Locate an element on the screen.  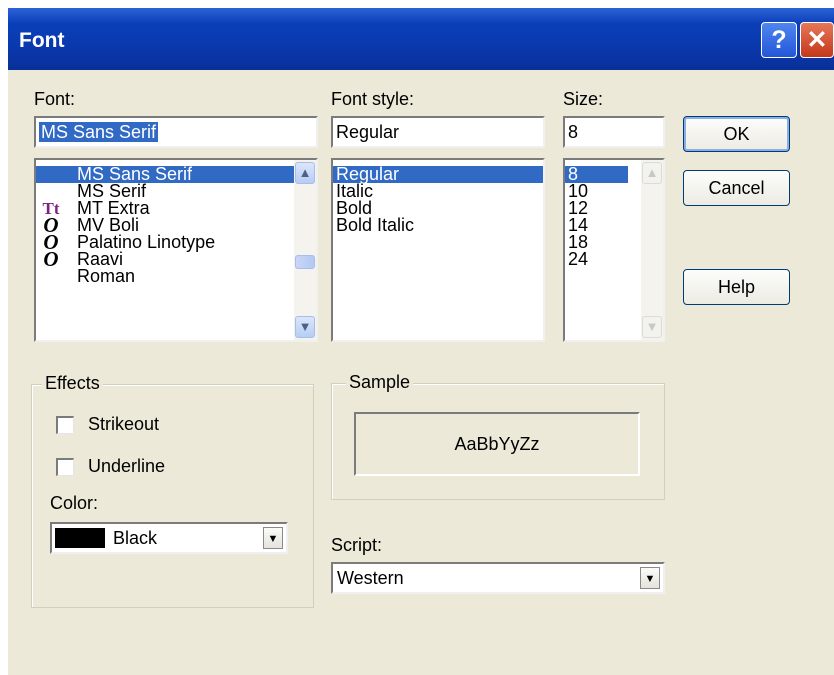
ok-button: OK is located at coordinates (736, 134).